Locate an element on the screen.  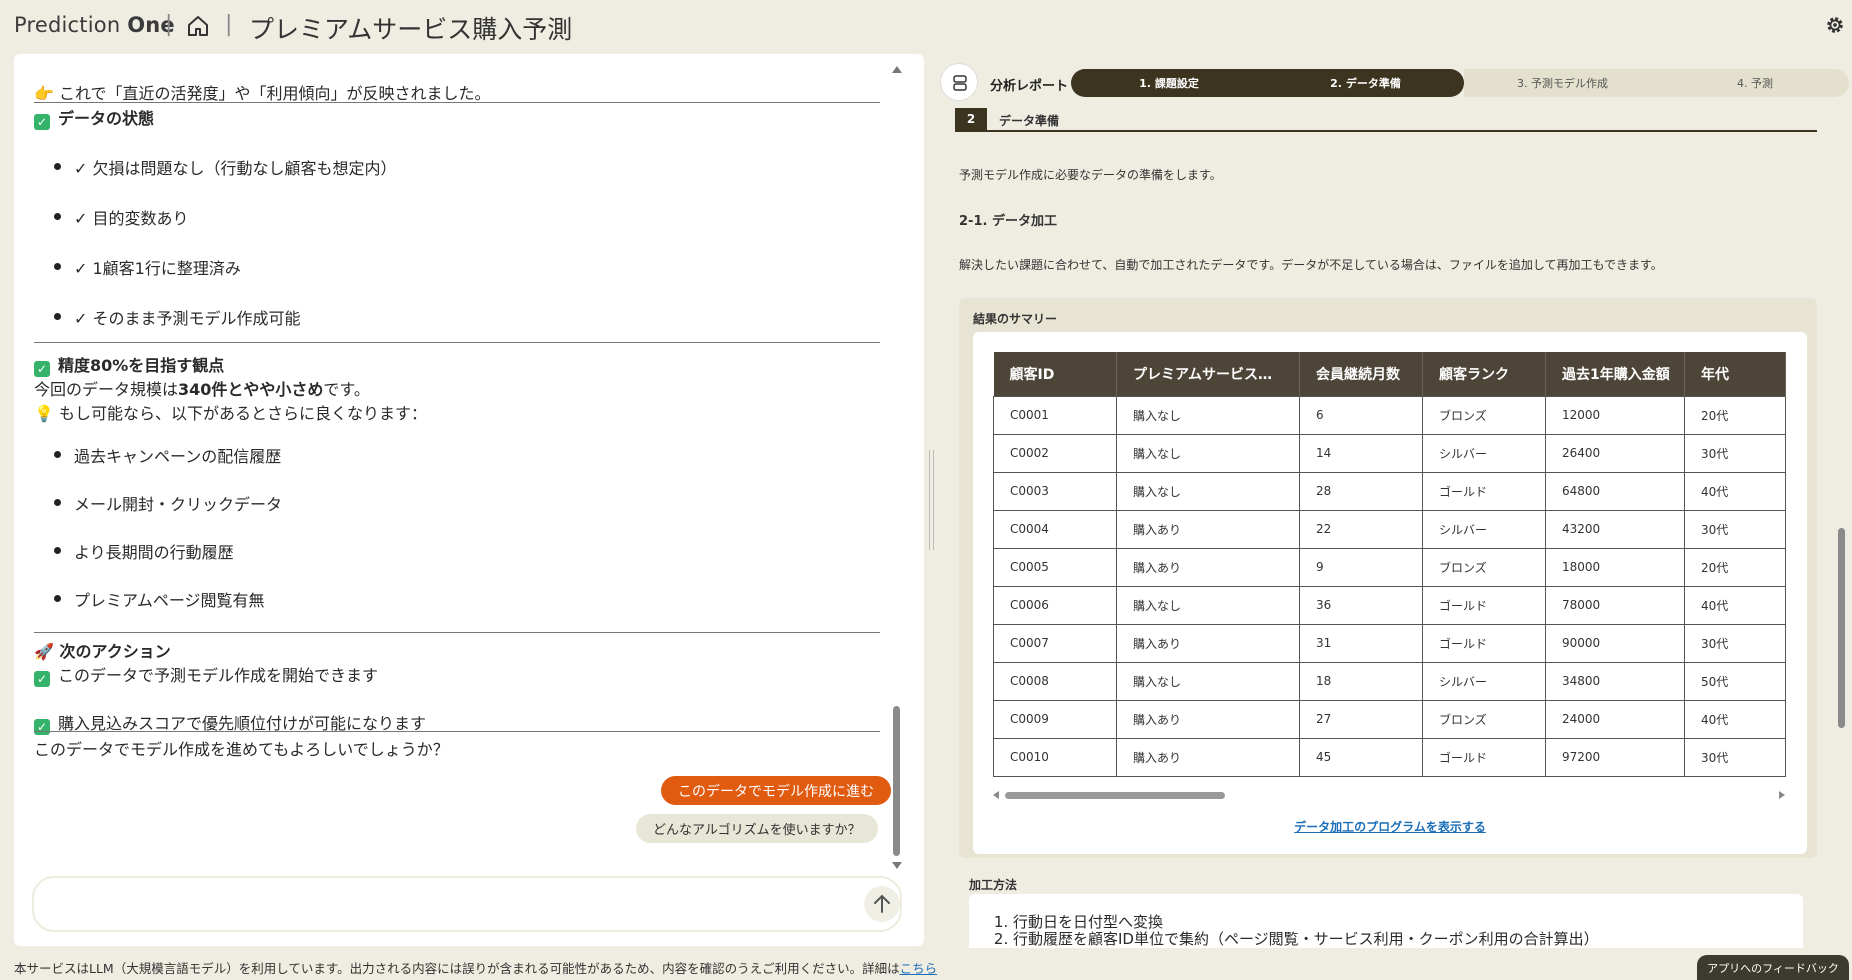
column-header: 過去1年購入金額 is located at coordinates (1615, 374).